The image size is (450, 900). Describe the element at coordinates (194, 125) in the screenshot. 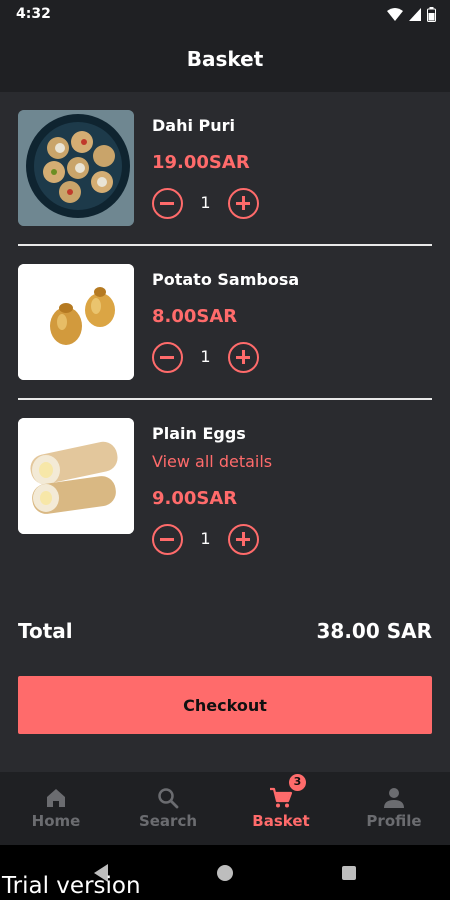

I see `item-name: Dahi Puri` at that location.